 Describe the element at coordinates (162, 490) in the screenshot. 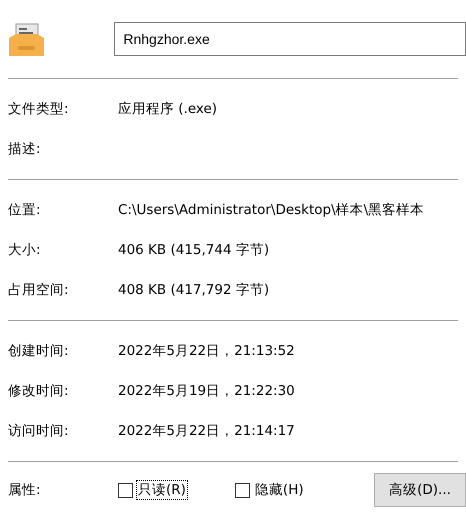

I see `checkbox-label: 只读(R)` at that location.